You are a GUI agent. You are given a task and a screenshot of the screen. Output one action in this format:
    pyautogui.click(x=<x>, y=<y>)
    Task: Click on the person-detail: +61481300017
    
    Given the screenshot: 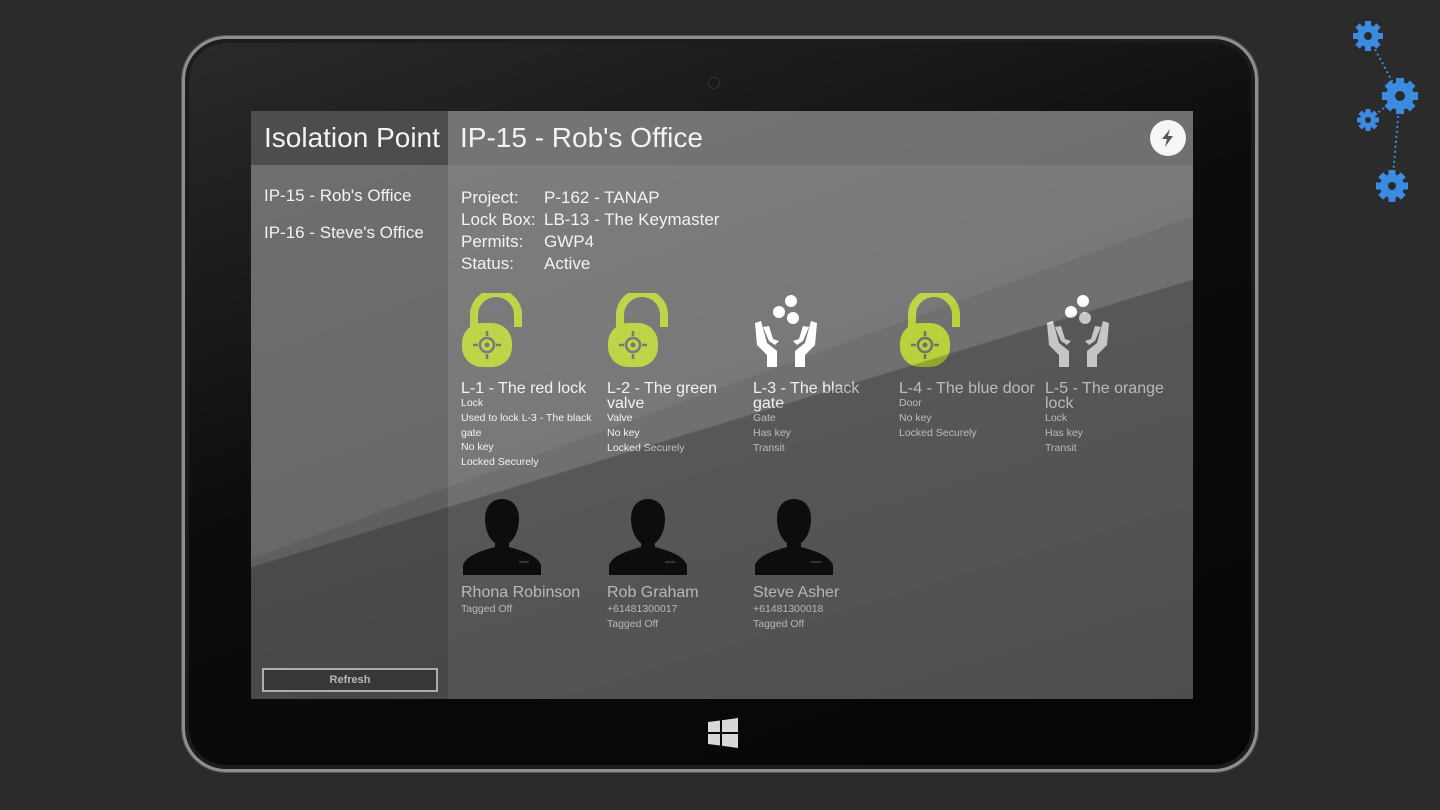 What is the action you would take?
    pyautogui.click(x=642, y=609)
    